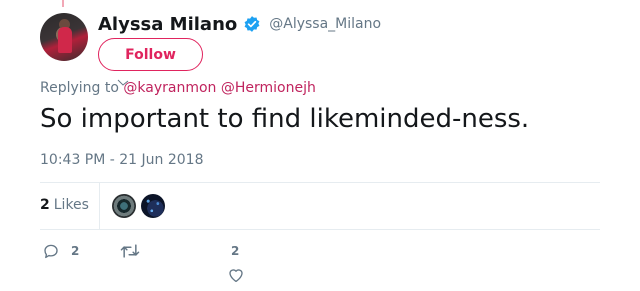 This screenshot has height=291, width=640. Describe the element at coordinates (79, 88) in the screenshot. I see `replying-to-prefix: Replying to` at that location.